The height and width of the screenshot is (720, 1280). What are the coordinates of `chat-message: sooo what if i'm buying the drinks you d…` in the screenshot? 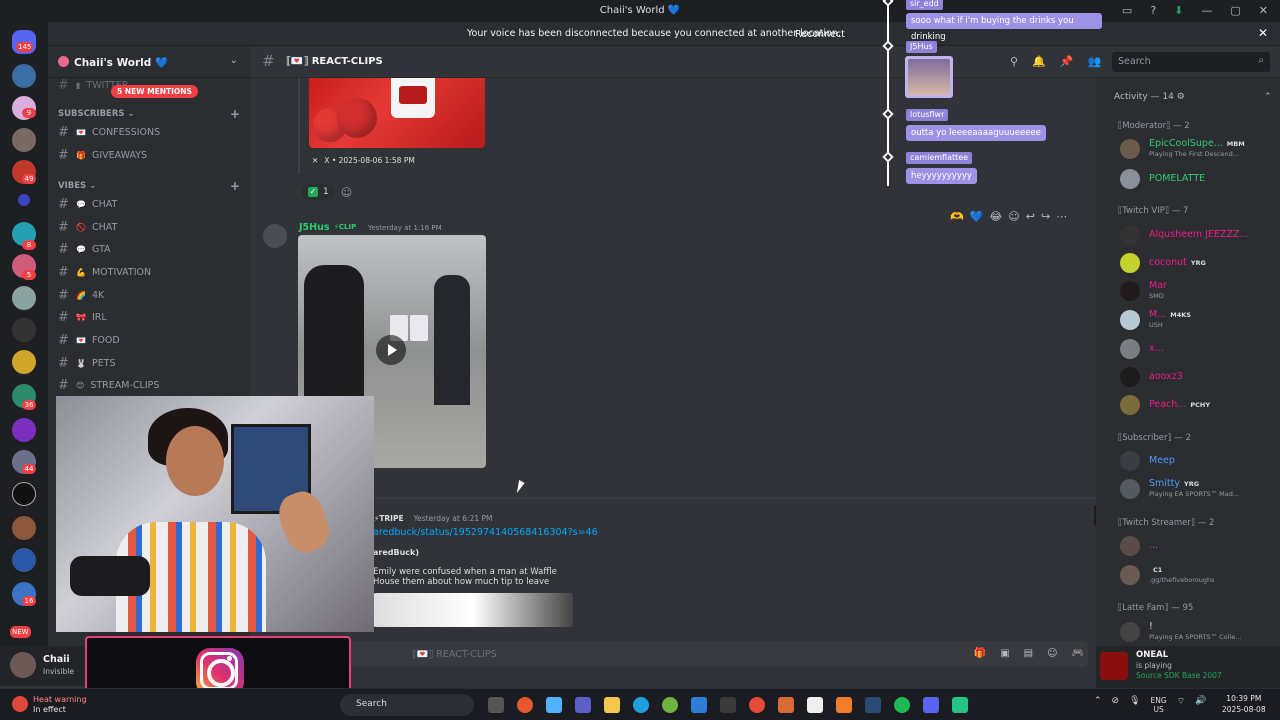 It's located at (1004, 27).